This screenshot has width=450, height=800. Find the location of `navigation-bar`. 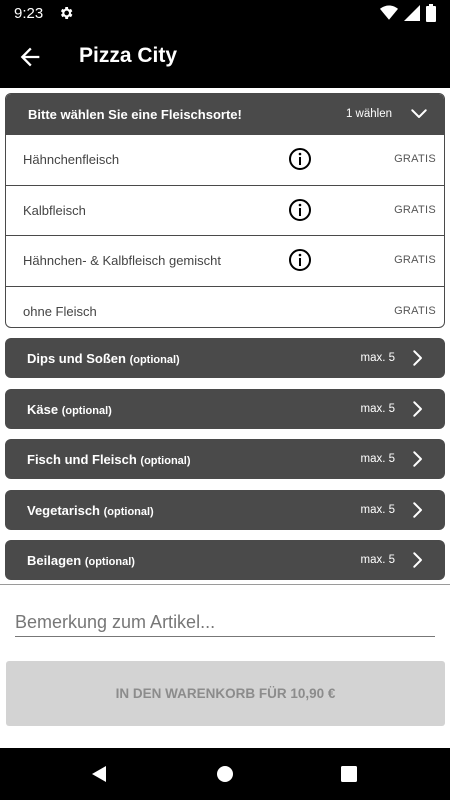

navigation-bar is located at coordinates (225, 774).